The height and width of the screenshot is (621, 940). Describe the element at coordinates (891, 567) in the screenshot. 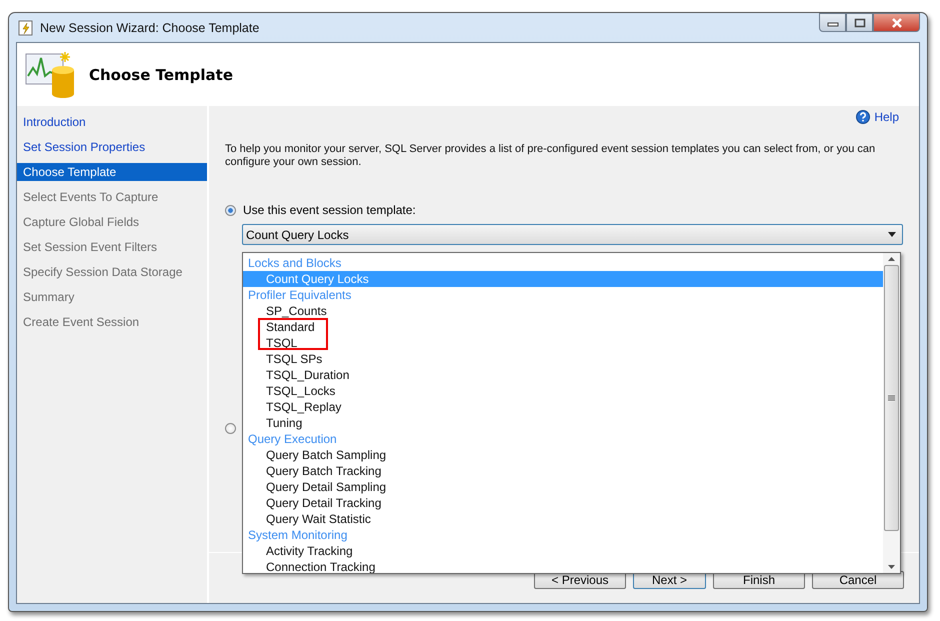

I see `scroll-down-icon` at that location.